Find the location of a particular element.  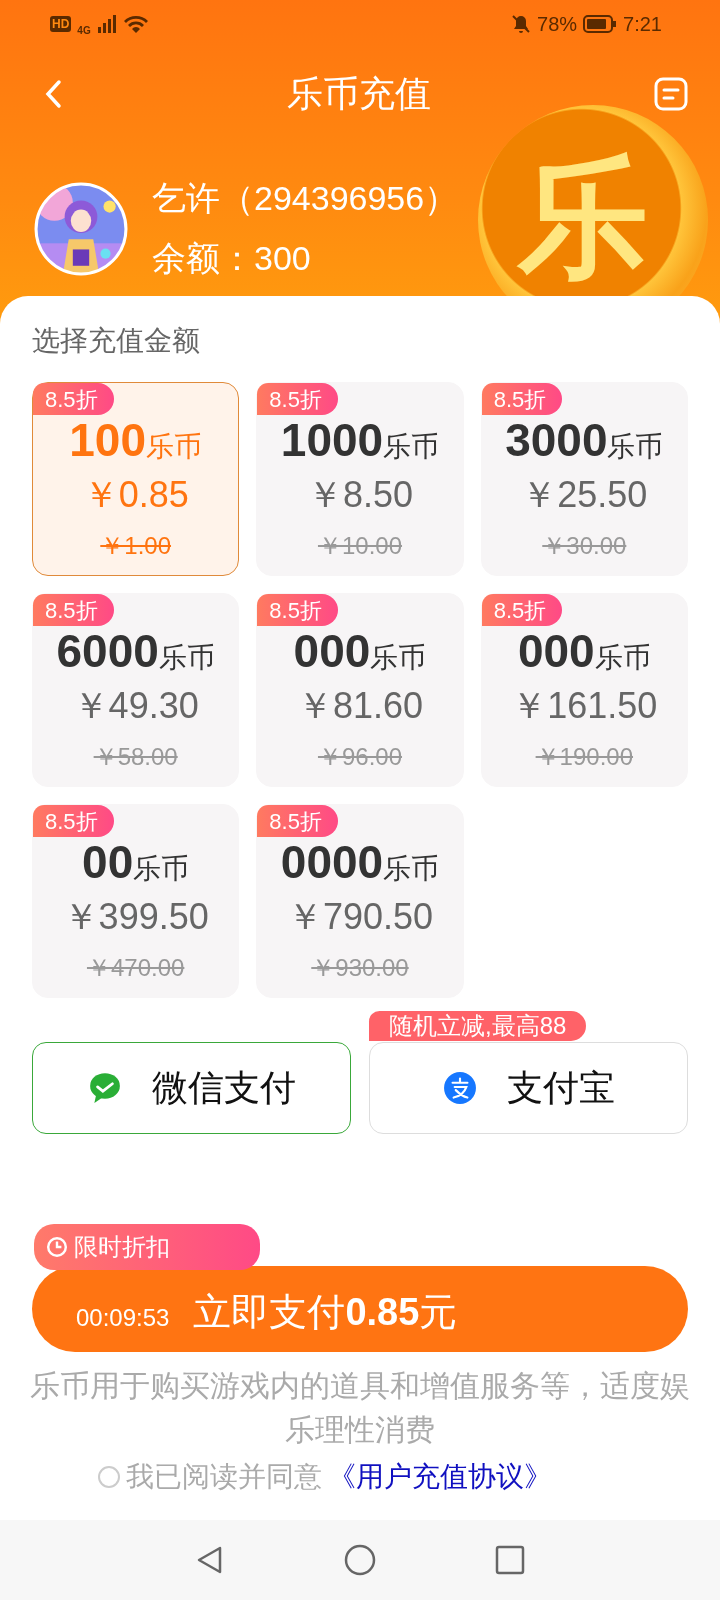

package-card: 8.5折 00乐币 ￥399.50 ￥470.00 is located at coordinates (136, 901).